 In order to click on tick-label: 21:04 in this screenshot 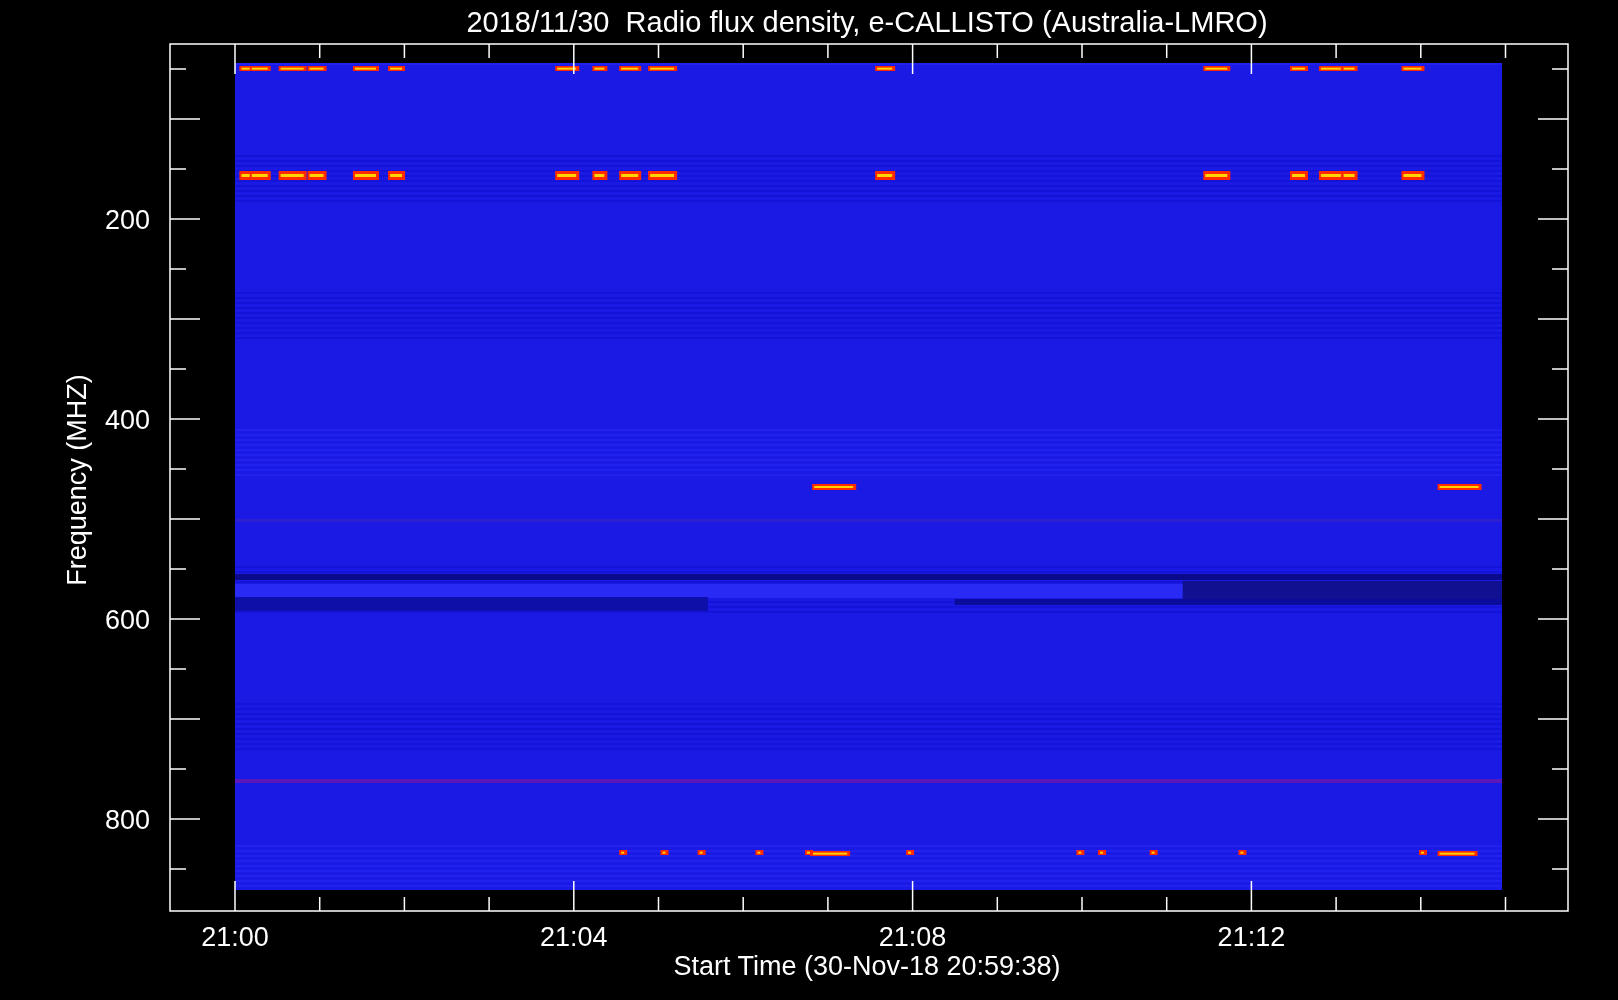, I will do `click(574, 937)`.